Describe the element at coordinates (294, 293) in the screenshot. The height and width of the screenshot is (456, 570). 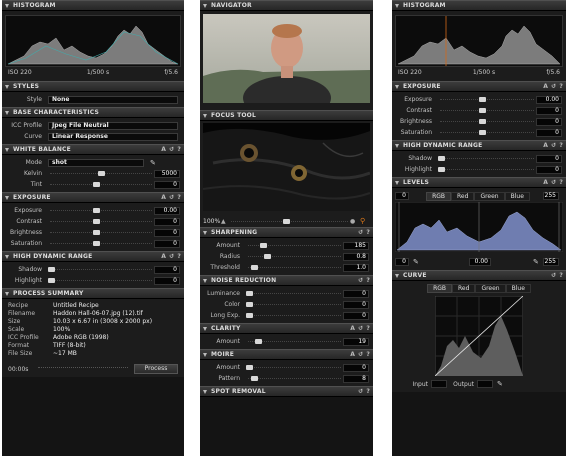
I see `luminance-slider` at that location.